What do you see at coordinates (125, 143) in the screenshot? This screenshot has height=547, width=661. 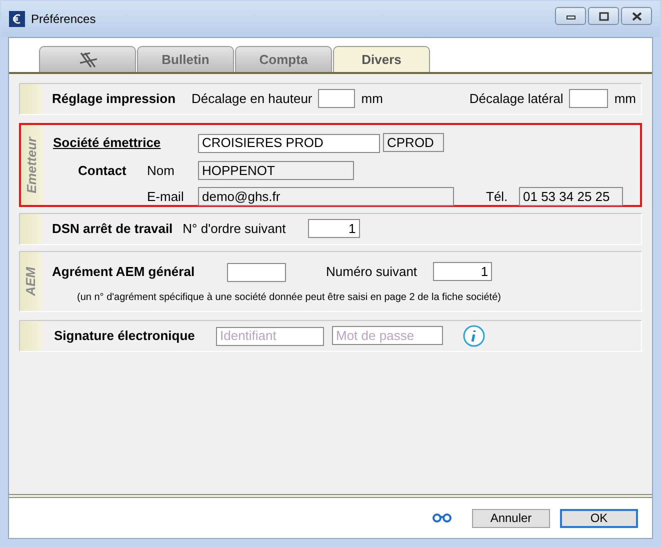 I see `company-link: Société émettrice` at bounding box center [125, 143].